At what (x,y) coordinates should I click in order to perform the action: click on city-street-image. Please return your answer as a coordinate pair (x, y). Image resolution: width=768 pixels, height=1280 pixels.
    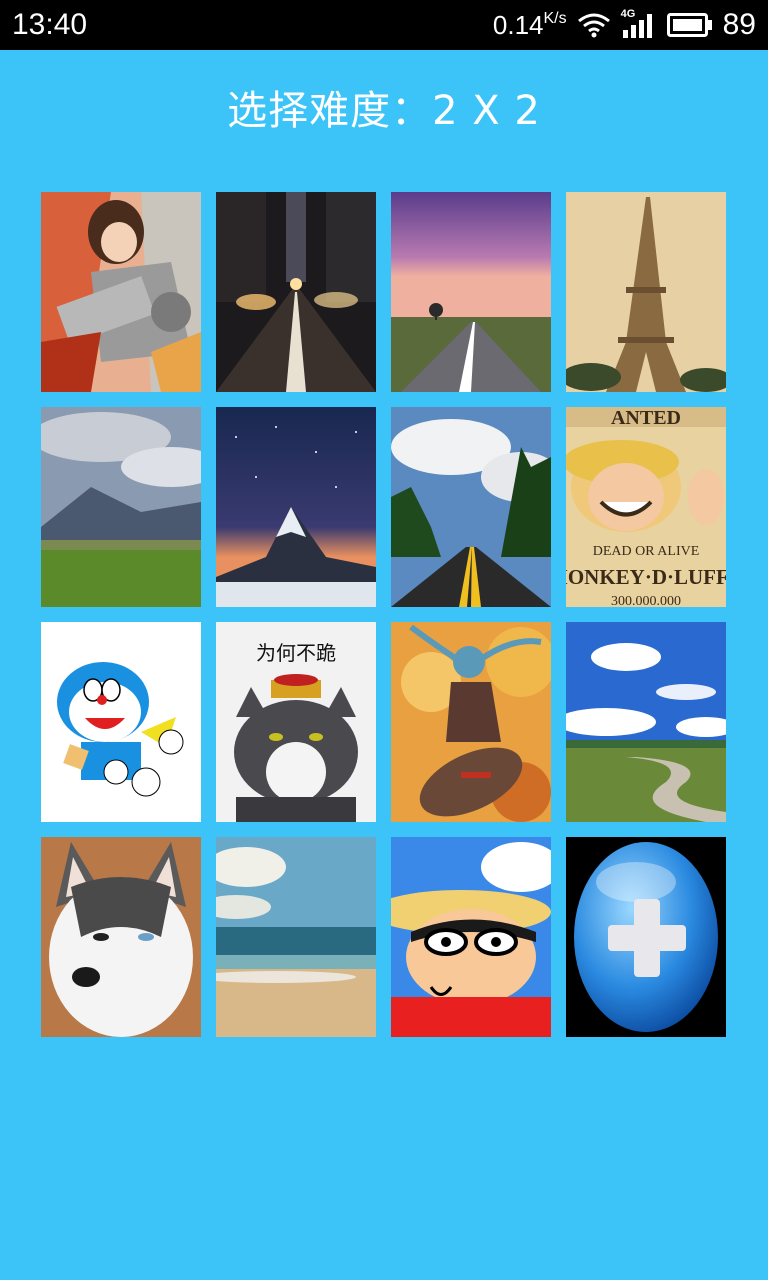
    Looking at the image, I should click on (296, 292).